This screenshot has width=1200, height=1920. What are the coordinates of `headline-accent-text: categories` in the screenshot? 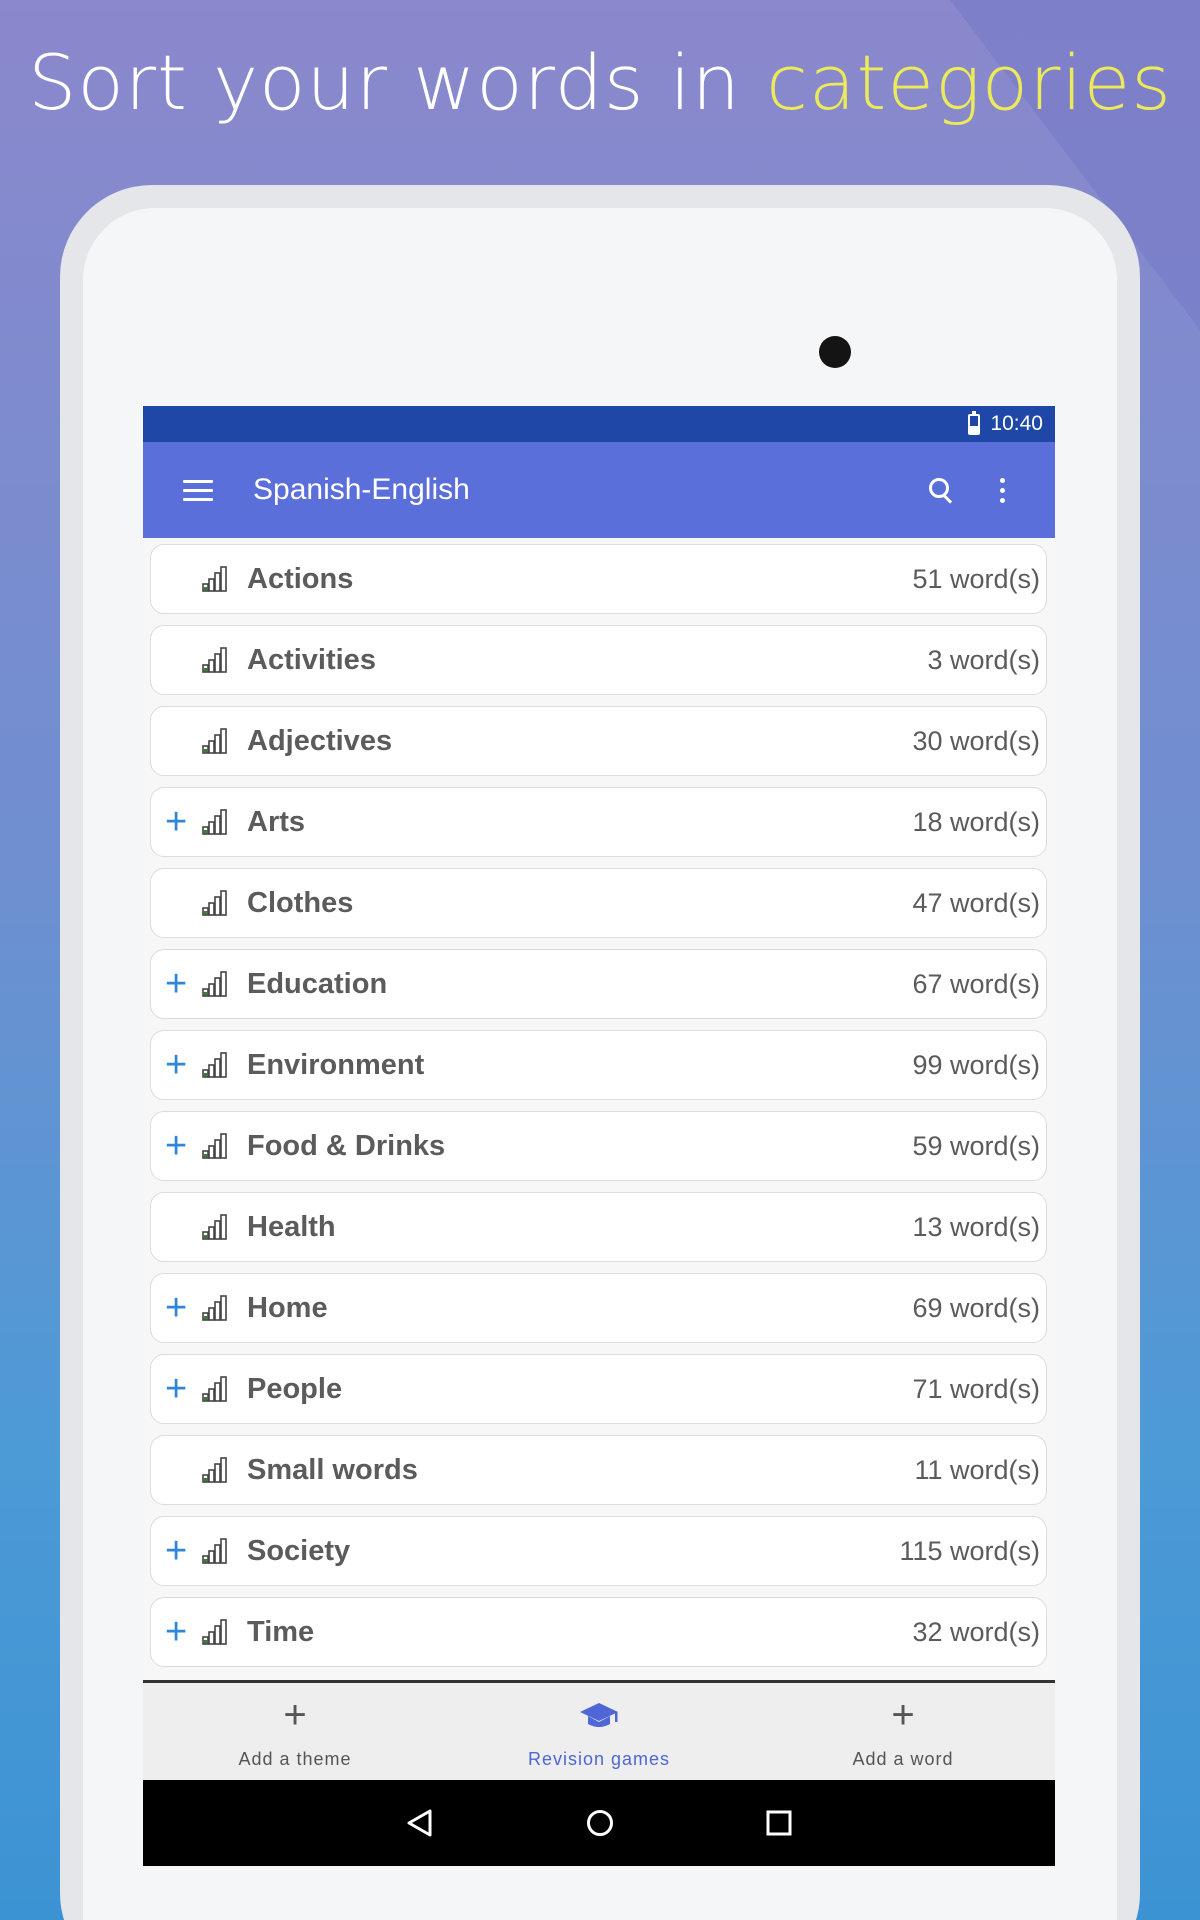 It's located at (969, 82).